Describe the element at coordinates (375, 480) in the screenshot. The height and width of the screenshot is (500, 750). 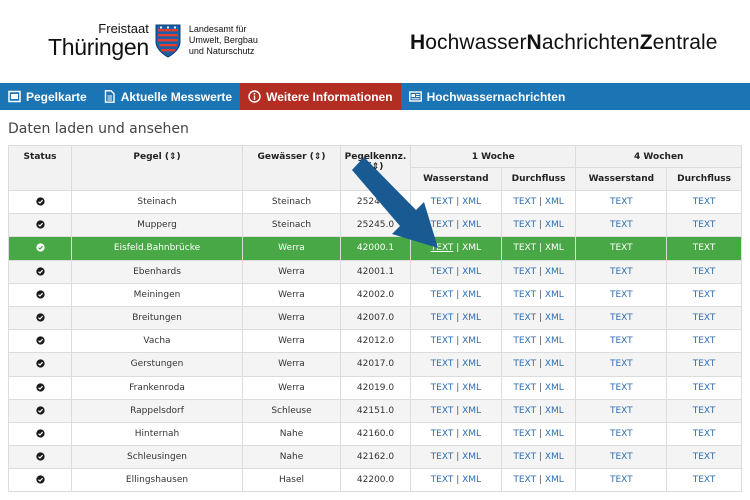
I see `pegelkennz-cell: 42200.0` at that location.